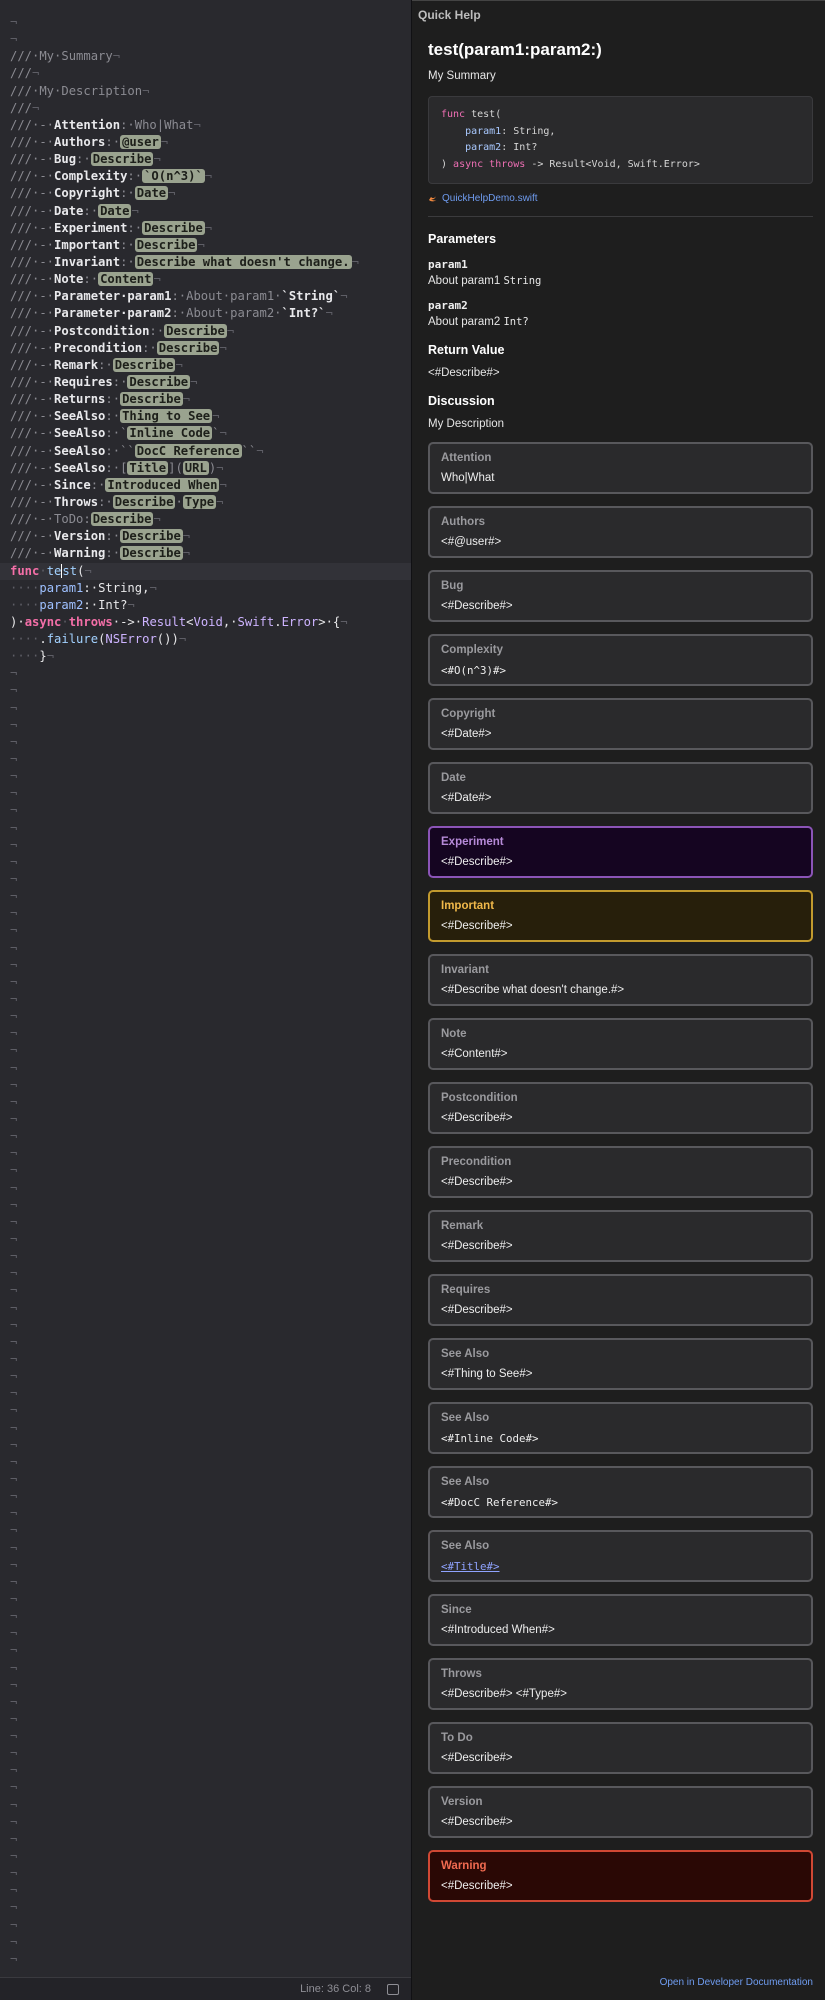  I want to click on code-line: ///·-·ToDo: Describe ¬, so click(205, 519).